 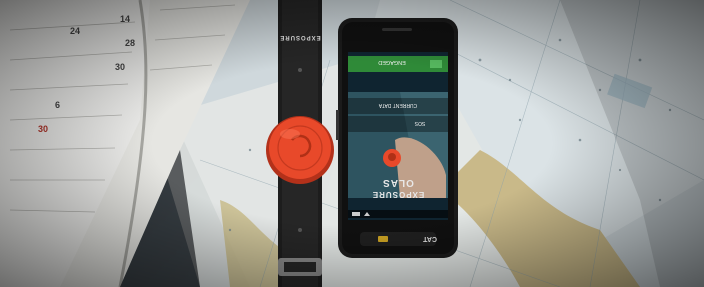 I want to click on menu-label-sos: SOS, so click(x=419, y=123).